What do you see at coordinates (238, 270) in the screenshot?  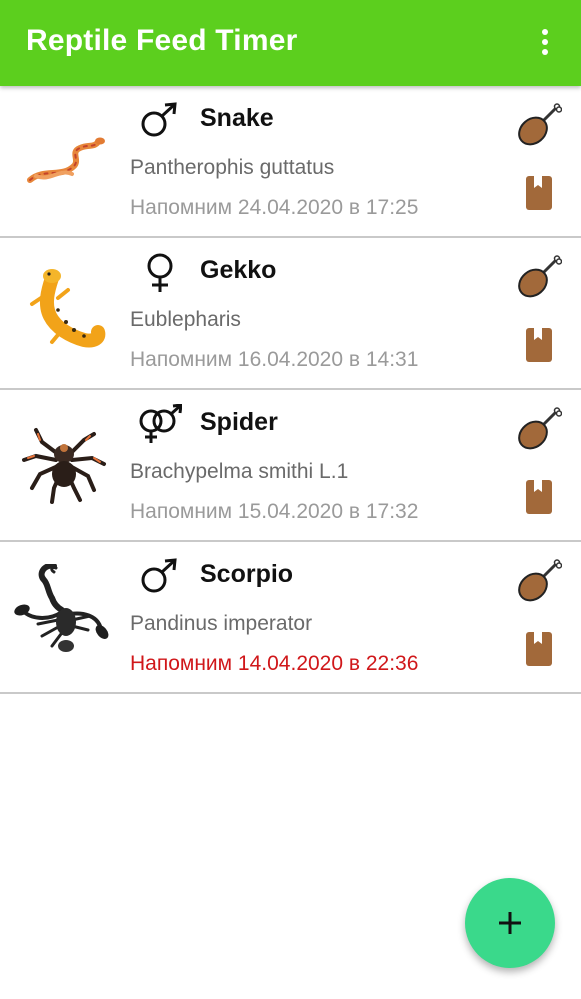 I see `animal-name: Gekko` at bounding box center [238, 270].